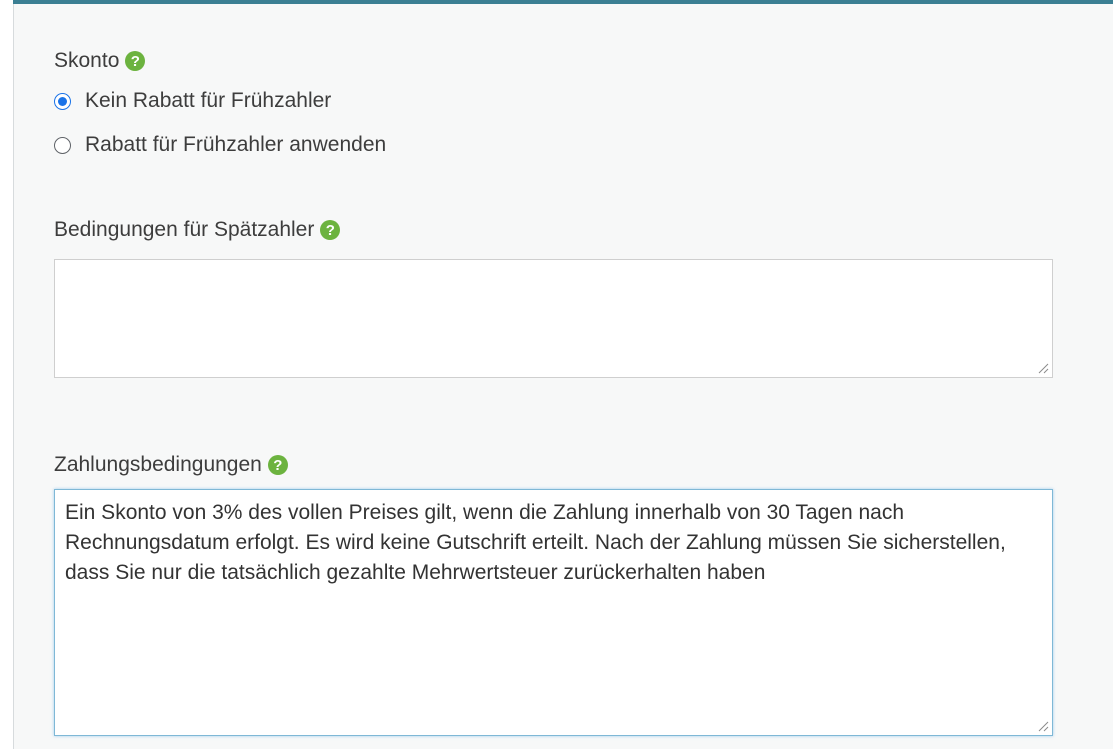 The image size is (1113, 749). Describe the element at coordinates (236, 144) in the screenshot. I see `radio-apply-discount-label: Rabatt für Frühzahler anwenden` at that location.